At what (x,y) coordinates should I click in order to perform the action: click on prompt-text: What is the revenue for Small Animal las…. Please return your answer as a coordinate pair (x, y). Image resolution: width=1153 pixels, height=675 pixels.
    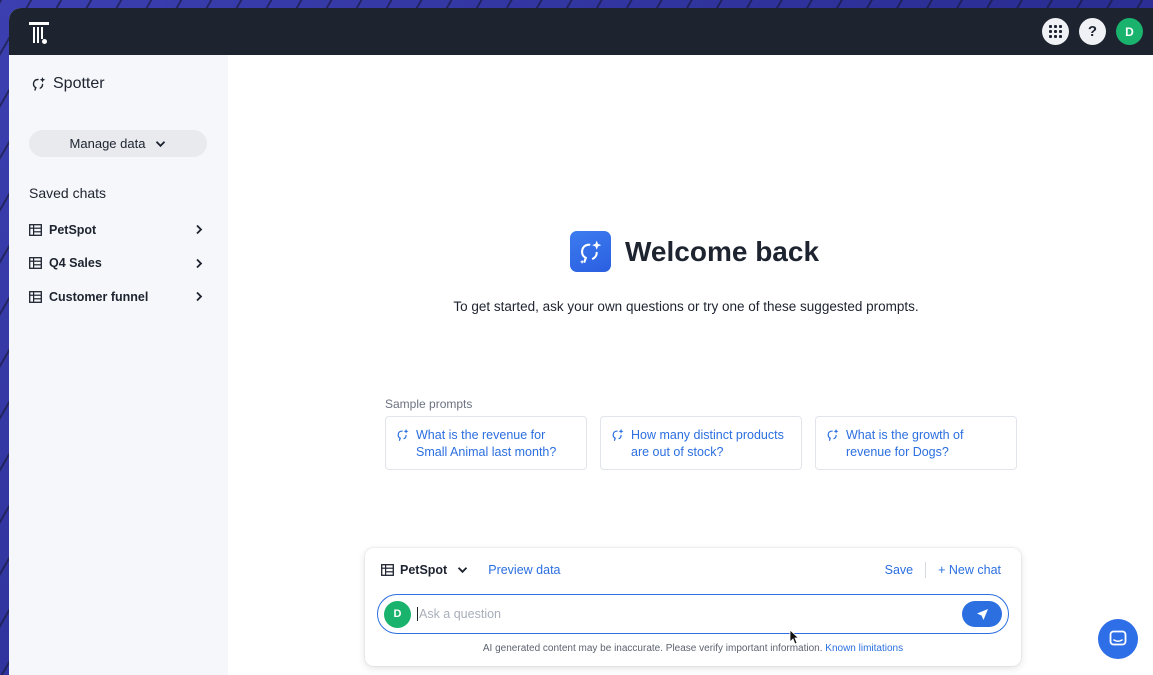
    Looking at the image, I should click on (486, 443).